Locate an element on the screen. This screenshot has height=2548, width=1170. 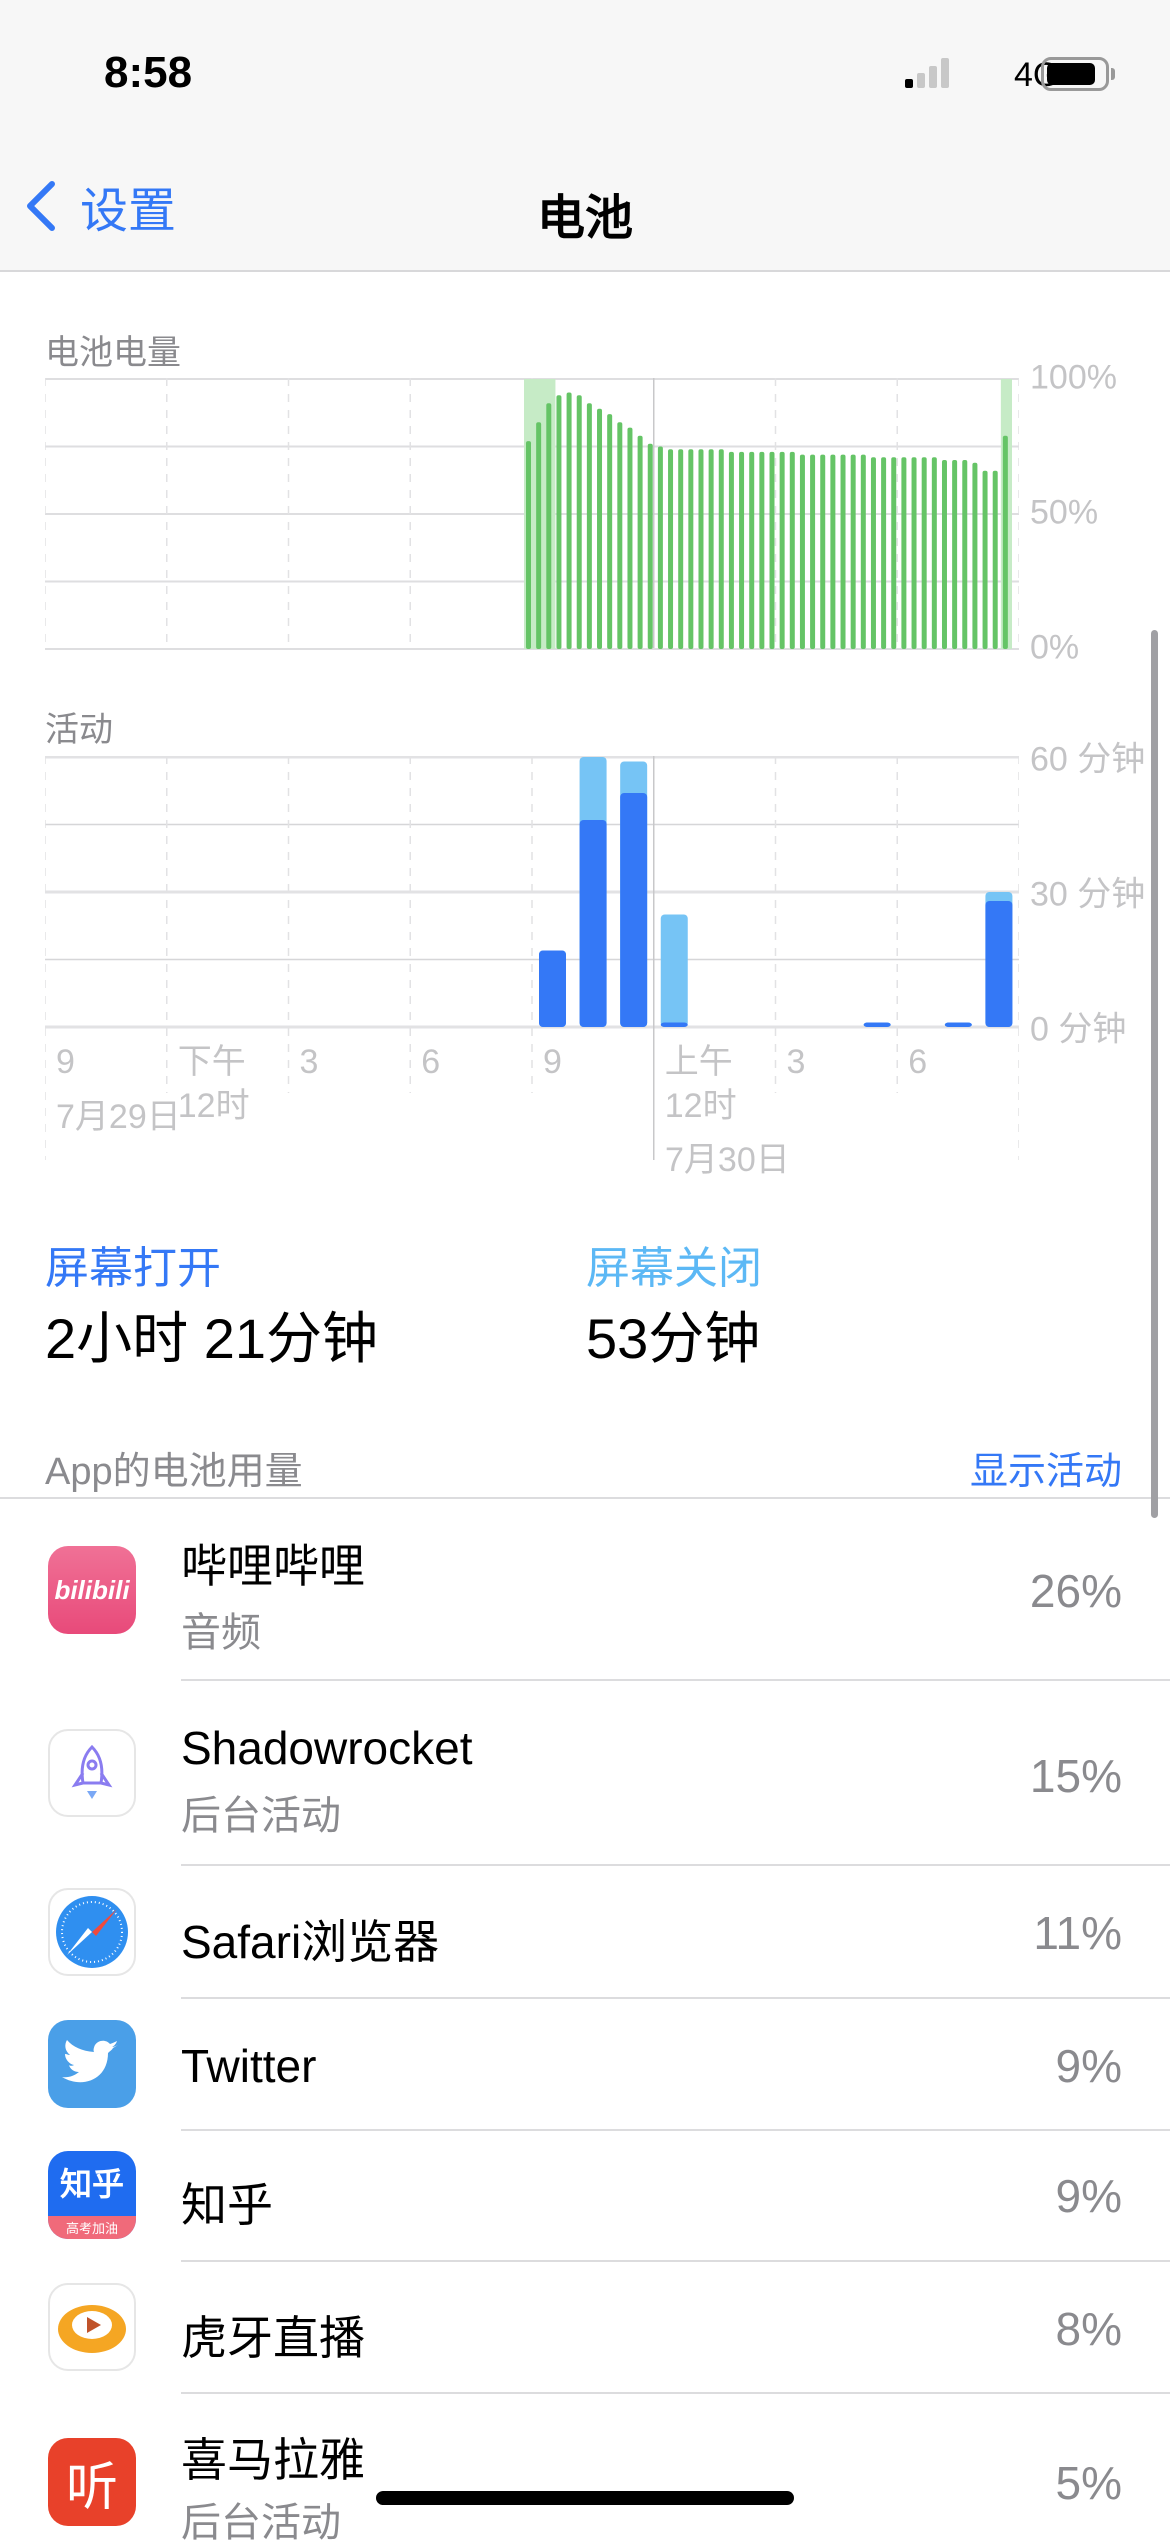
app-row-ximalaya: 听 喜马拉雅 后台活动 5% is located at coordinates (585, 2469).